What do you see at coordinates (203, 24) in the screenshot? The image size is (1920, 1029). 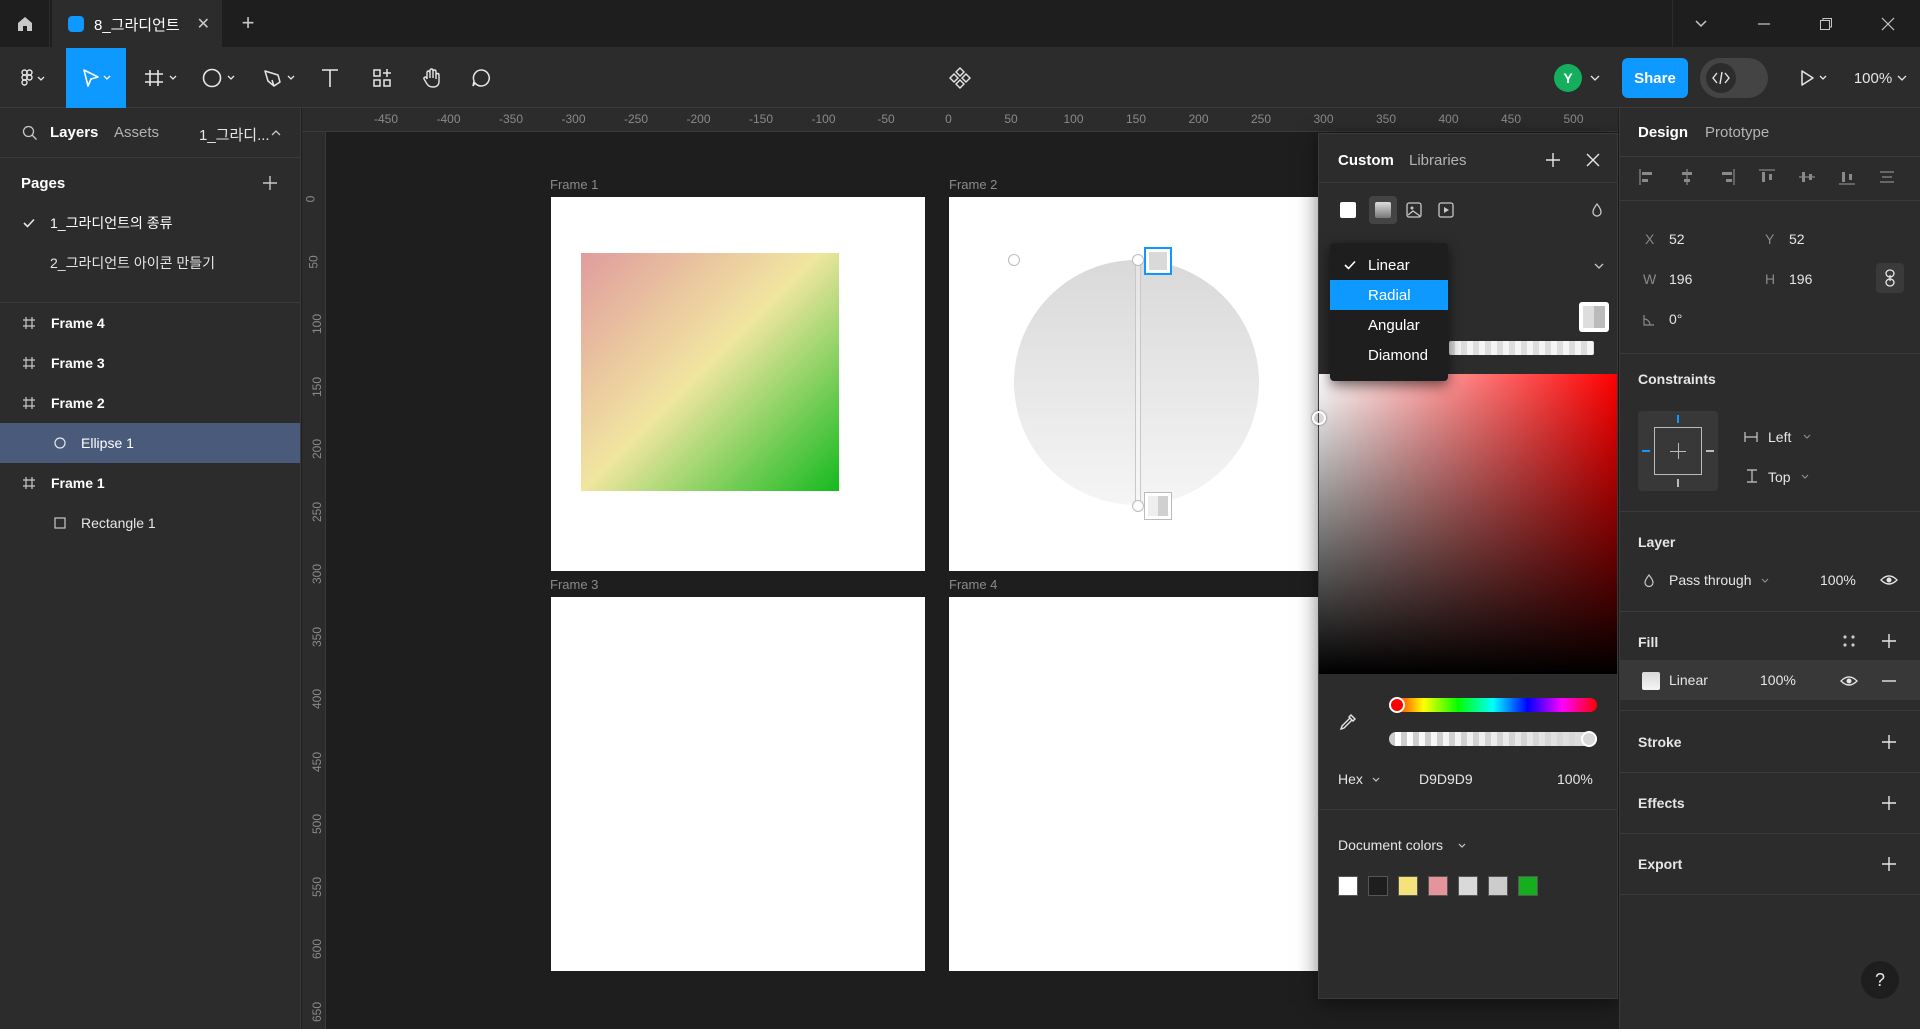 I see `close-tab-icon: ✕` at bounding box center [203, 24].